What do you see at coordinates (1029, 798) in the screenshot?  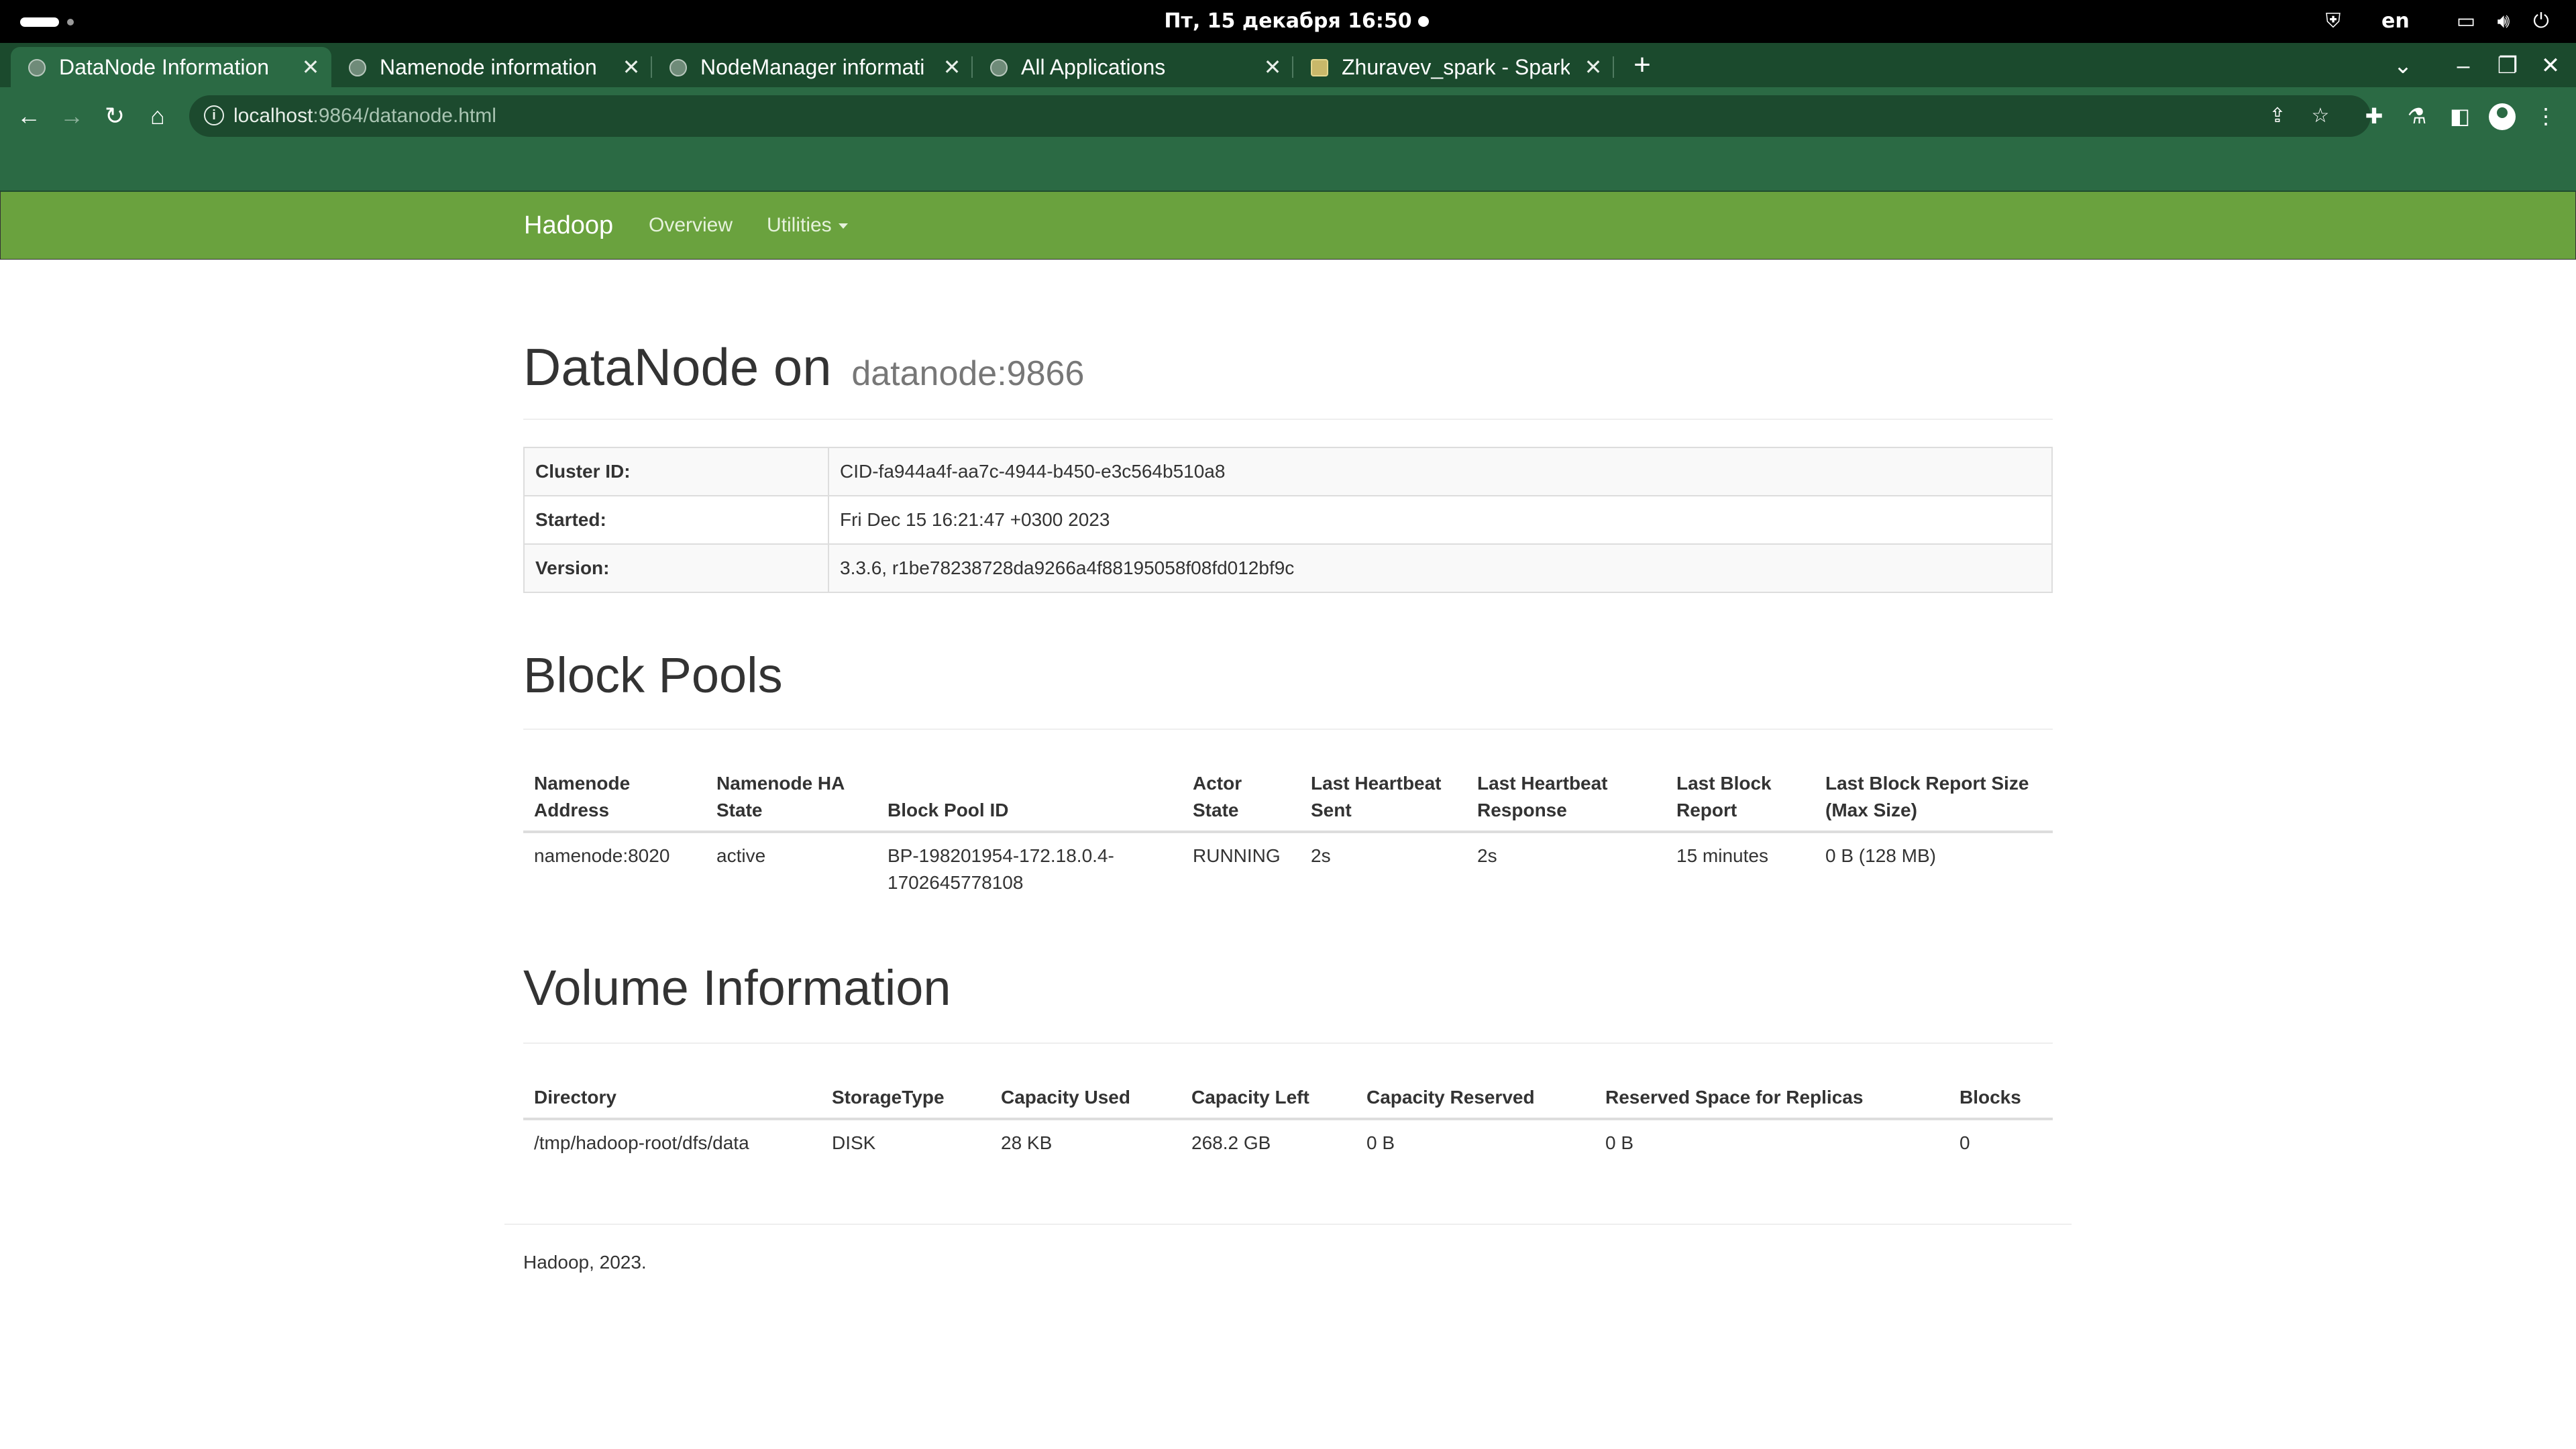 I see `column-header: Block Pool ID` at bounding box center [1029, 798].